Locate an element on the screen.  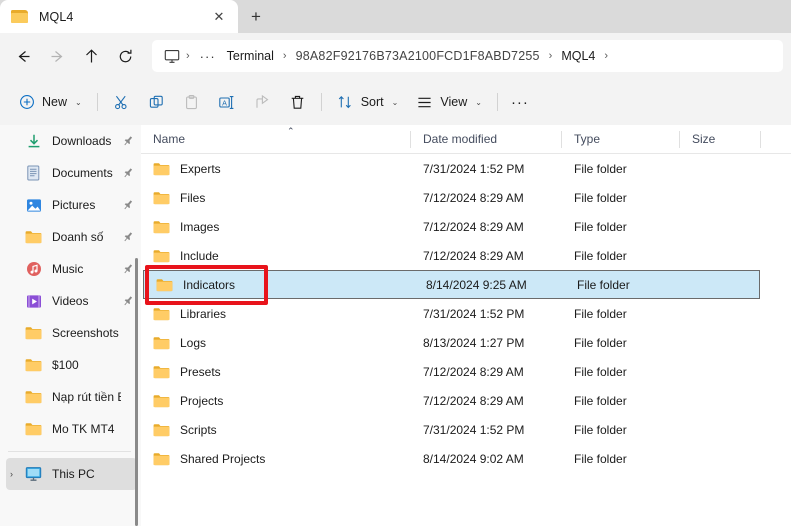
file-name: Include is located at coordinates (199, 255).